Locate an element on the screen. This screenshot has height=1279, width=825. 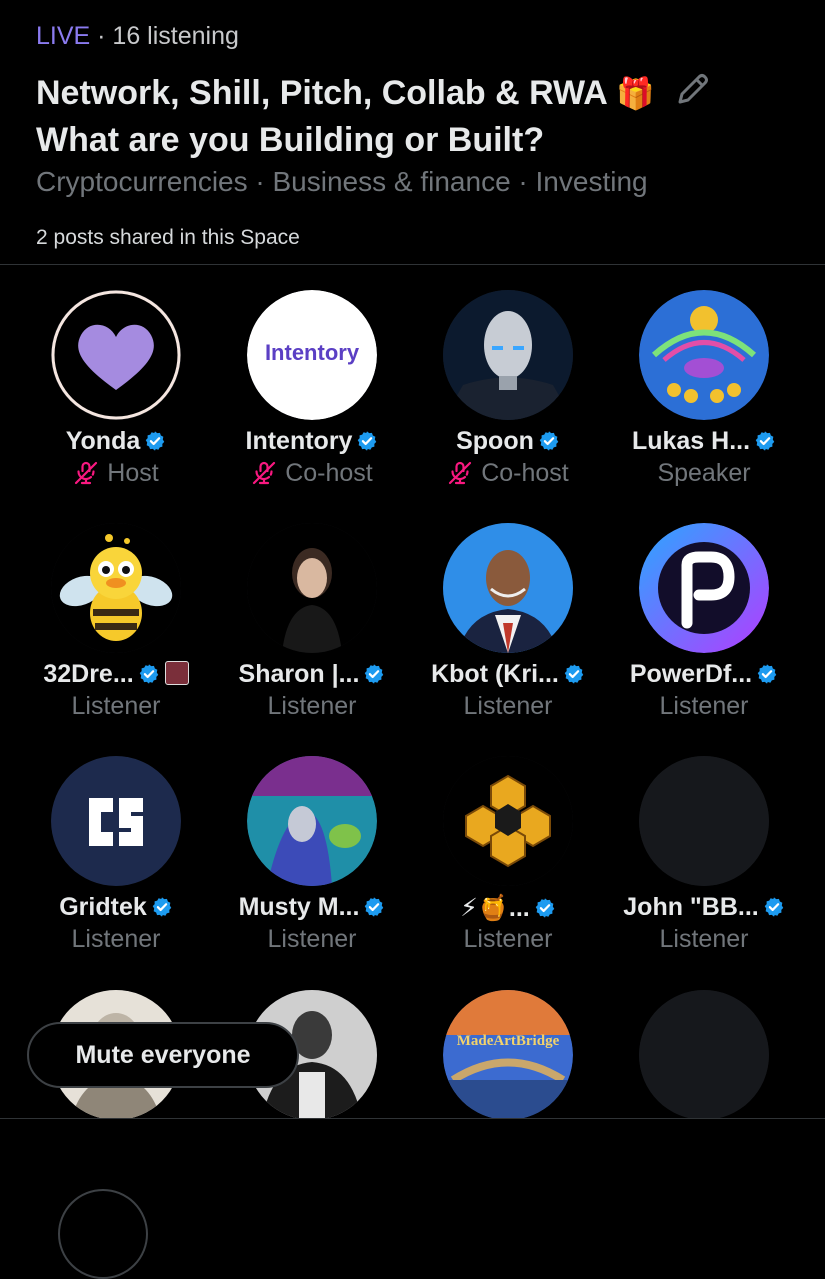
gift-emoji: 🎁 is located at coordinates (635, 93).